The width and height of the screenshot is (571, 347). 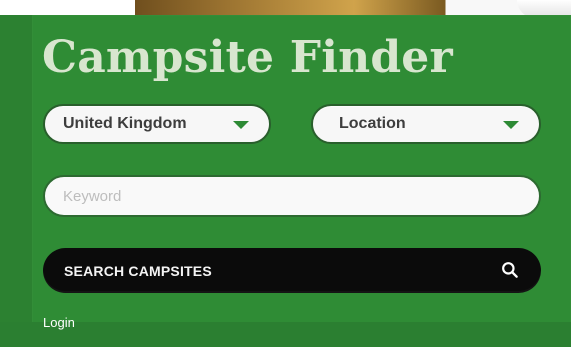 What do you see at coordinates (125, 123) in the screenshot?
I see `country-select-value: United Kingdom` at bounding box center [125, 123].